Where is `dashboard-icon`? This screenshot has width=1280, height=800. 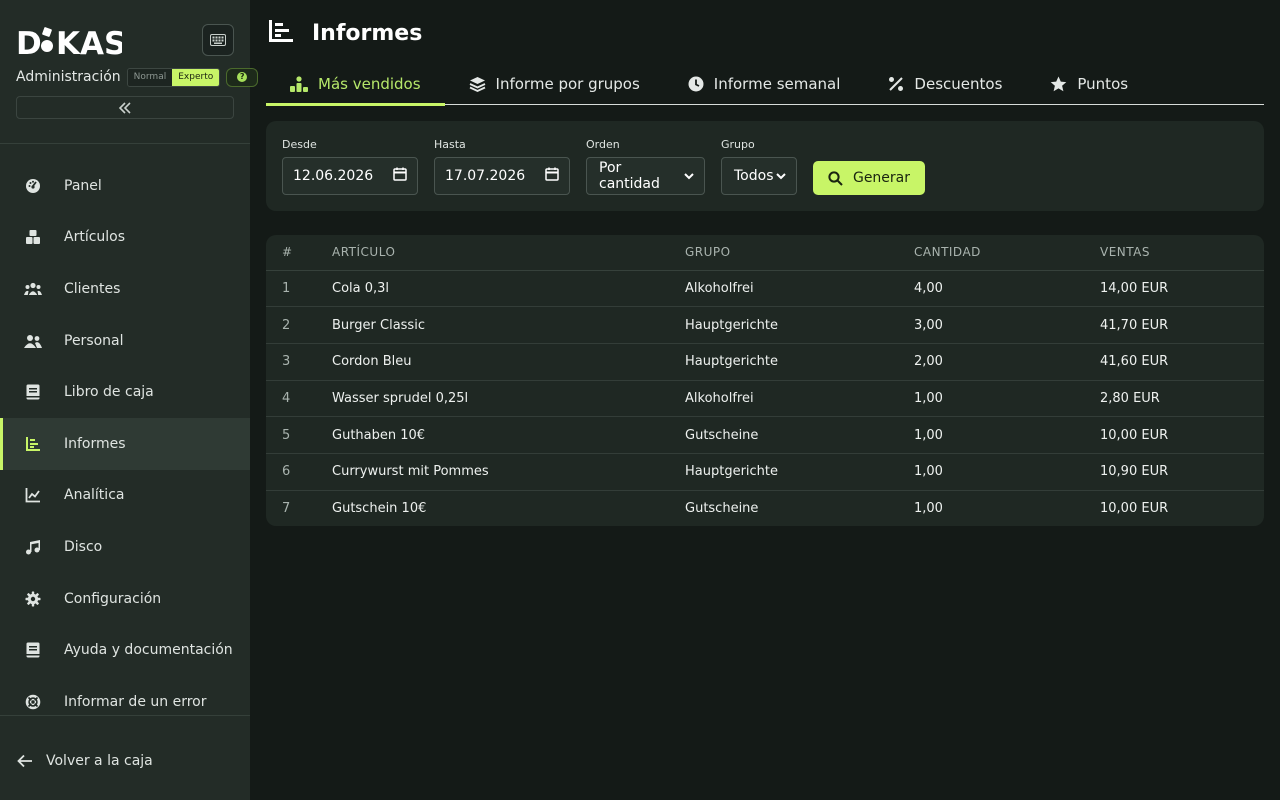 dashboard-icon is located at coordinates (33, 186).